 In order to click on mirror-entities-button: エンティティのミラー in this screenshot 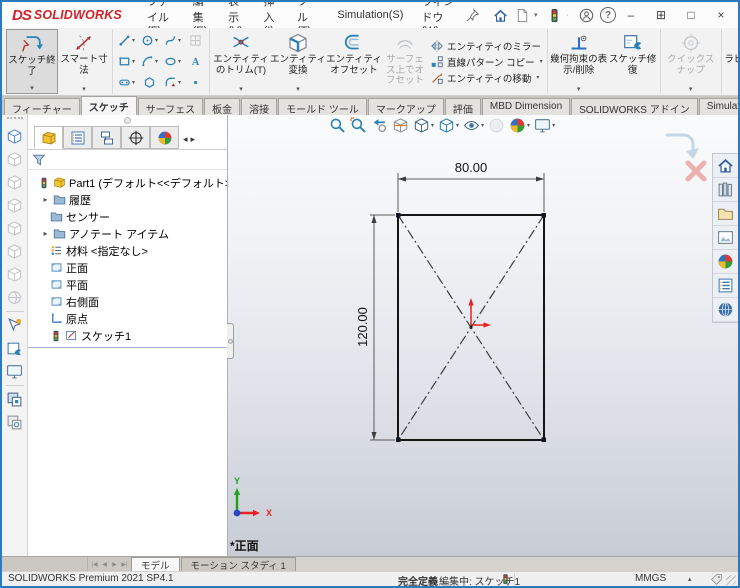, I will do `click(486, 46)`.